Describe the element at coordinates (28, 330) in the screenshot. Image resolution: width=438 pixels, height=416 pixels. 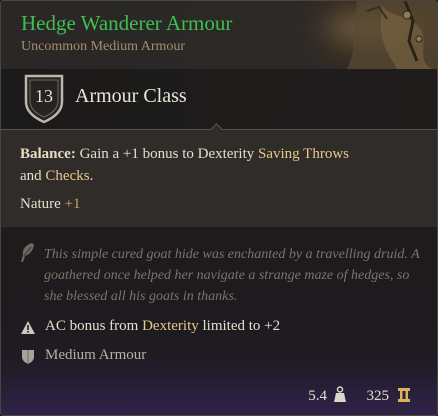
I see `warning-icon` at that location.